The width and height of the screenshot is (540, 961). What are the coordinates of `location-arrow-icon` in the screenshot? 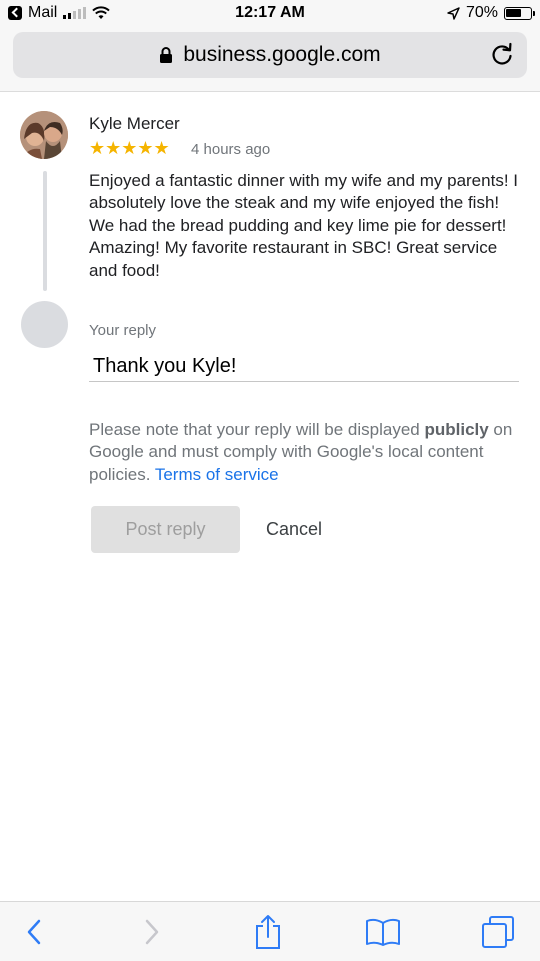 It's located at (453, 13).